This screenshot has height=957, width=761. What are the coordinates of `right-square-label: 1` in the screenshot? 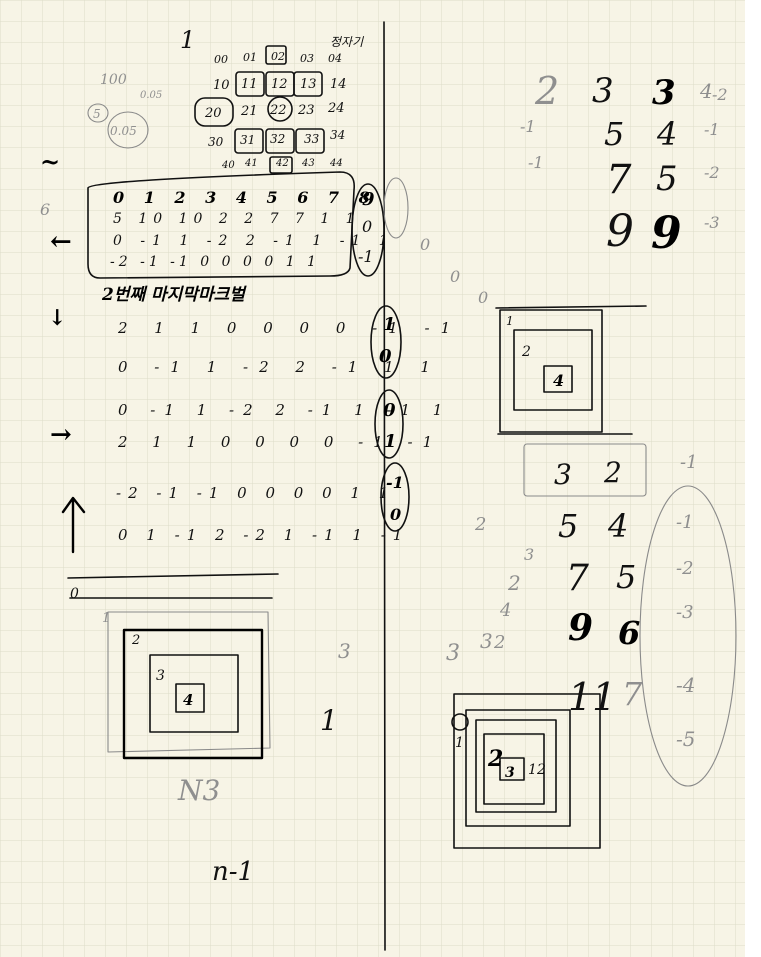 It's located at (510, 321).